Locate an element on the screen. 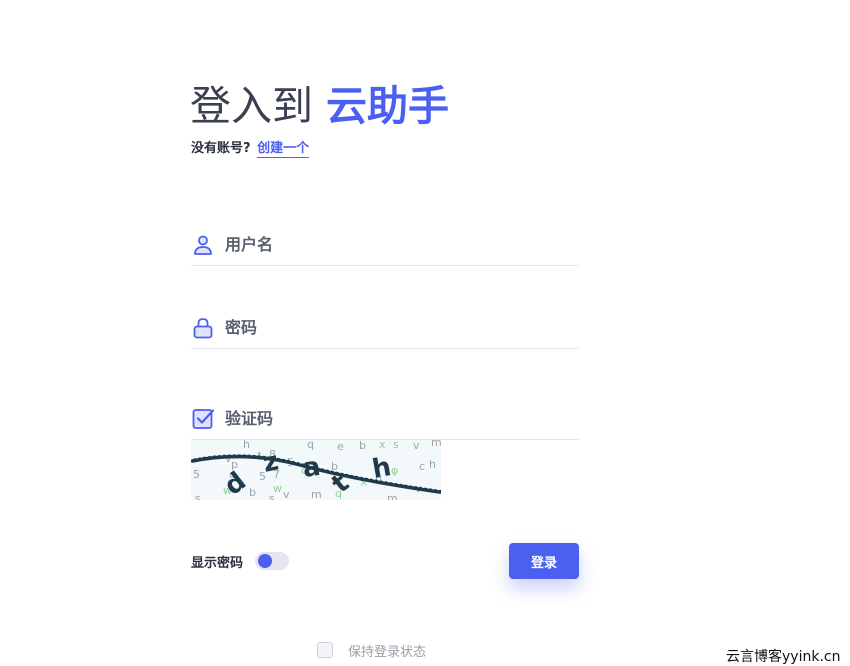 The height and width of the screenshot is (666, 850). password-field is located at coordinates (385, 328).